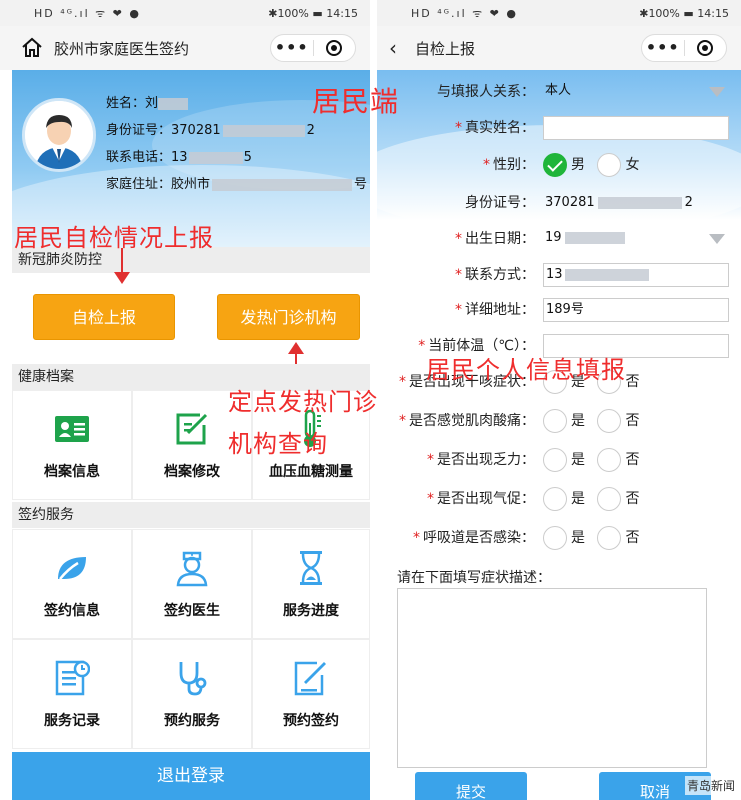 The height and width of the screenshot is (800, 741). I want to click on doctor-icon, so click(192, 568).